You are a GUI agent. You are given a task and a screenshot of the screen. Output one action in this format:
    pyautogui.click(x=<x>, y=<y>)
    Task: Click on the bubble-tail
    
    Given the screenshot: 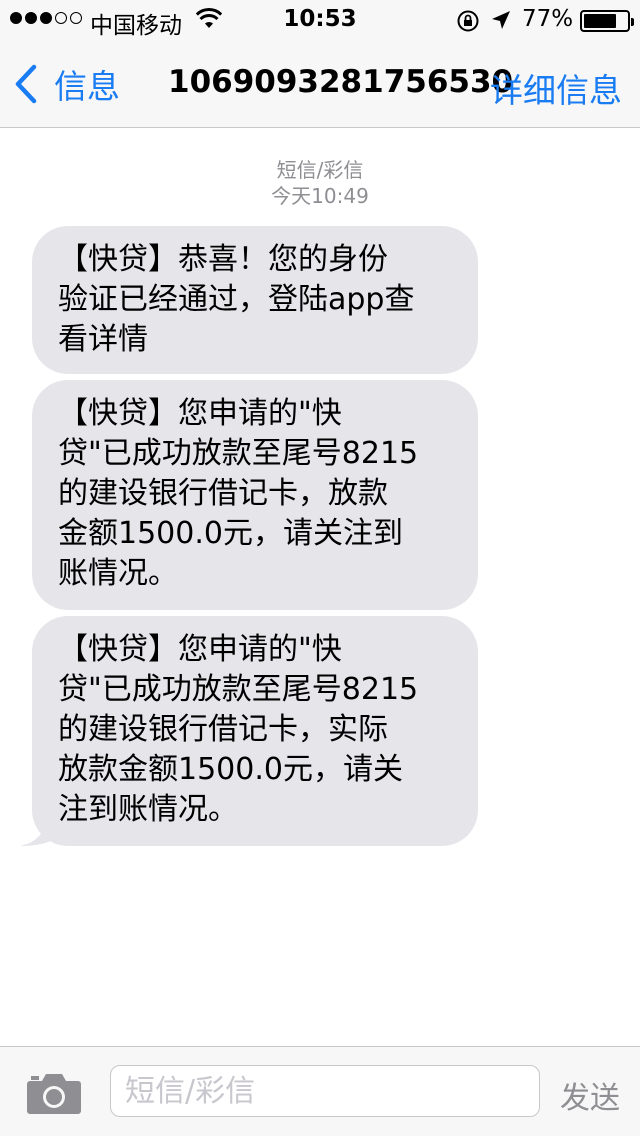 What is the action you would take?
    pyautogui.click(x=39, y=827)
    